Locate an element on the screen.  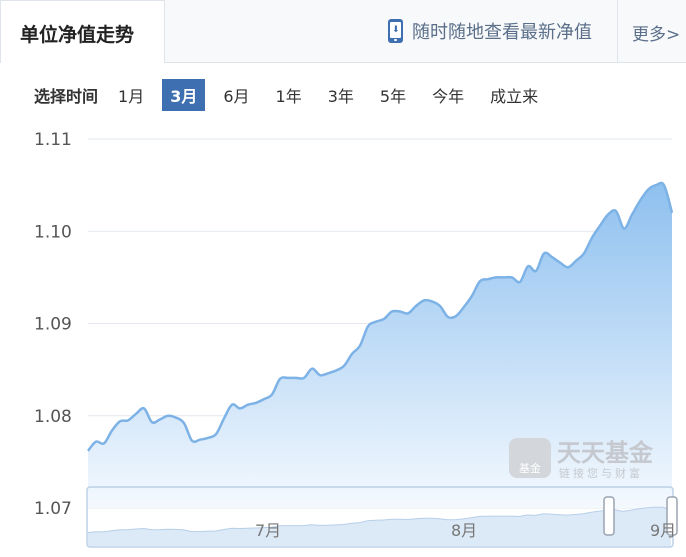
y-tick-label: 1.10 is located at coordinates (53, 232).